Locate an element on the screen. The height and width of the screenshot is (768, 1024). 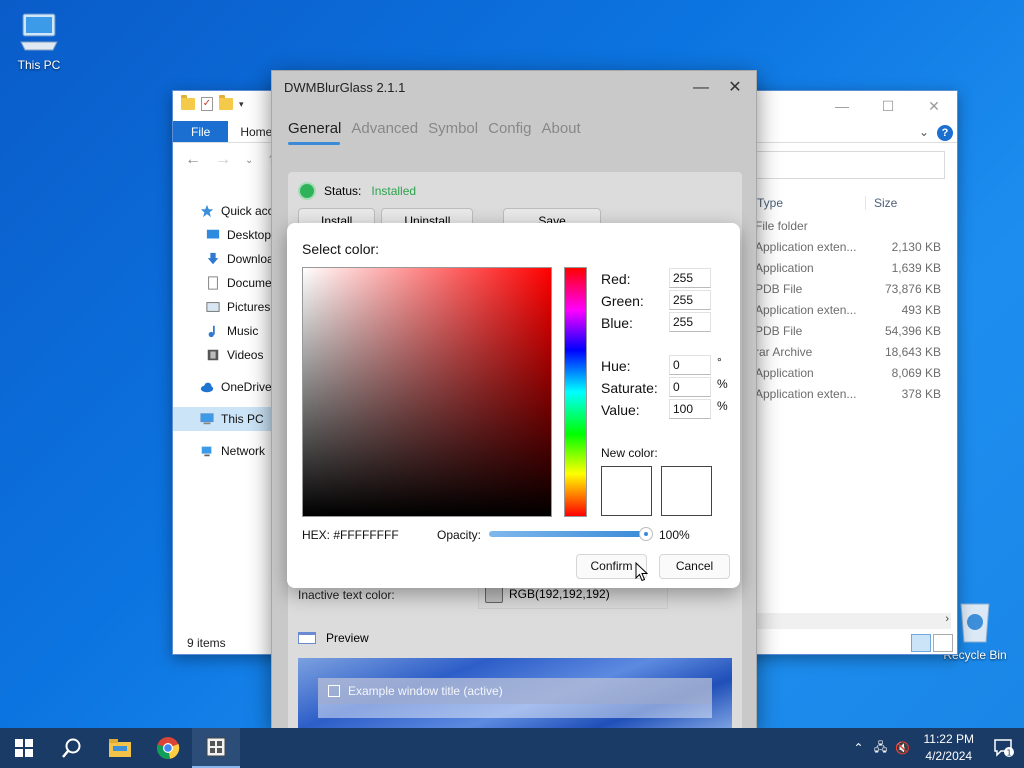
windows-logo-icon is located at coordinates (24, 748).